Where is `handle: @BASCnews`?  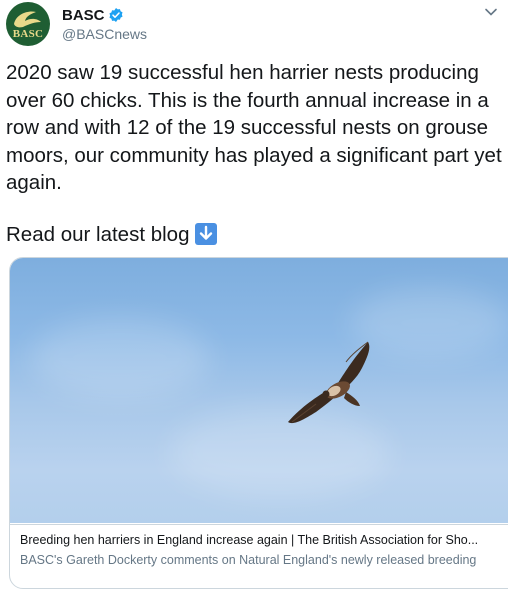 handle: @BASCnews is located at coordinates (104, 34).